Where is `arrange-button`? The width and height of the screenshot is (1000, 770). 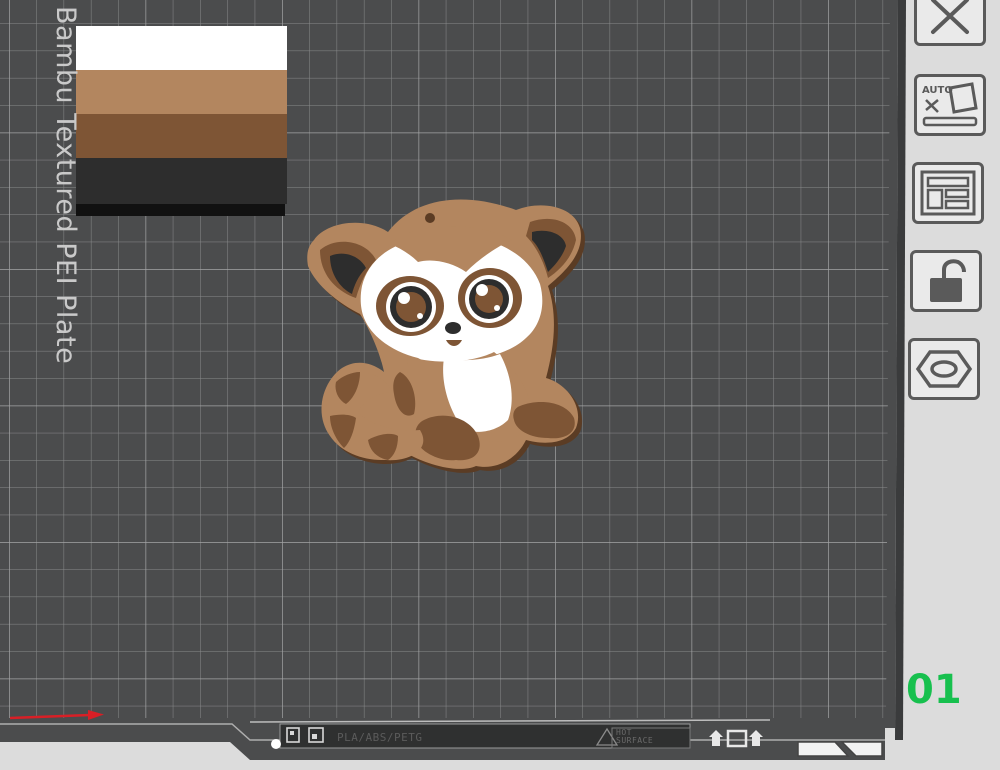
arrange-button is located at coordinates (948, 193).